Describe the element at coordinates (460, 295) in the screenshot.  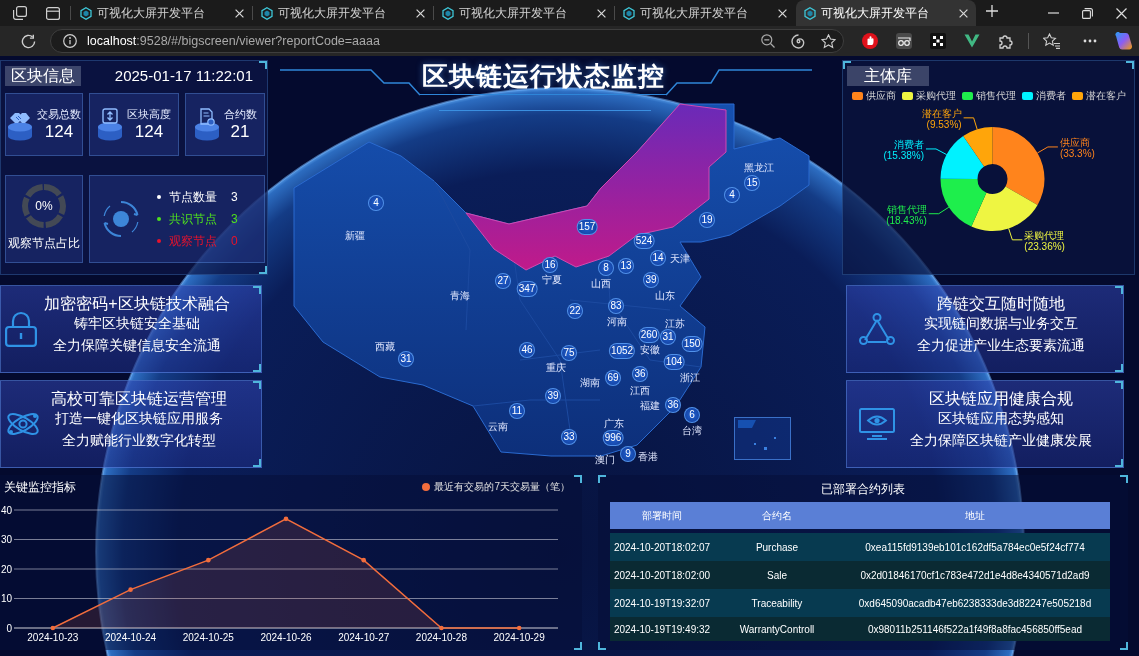
I see `province-label: 青海` at that location.